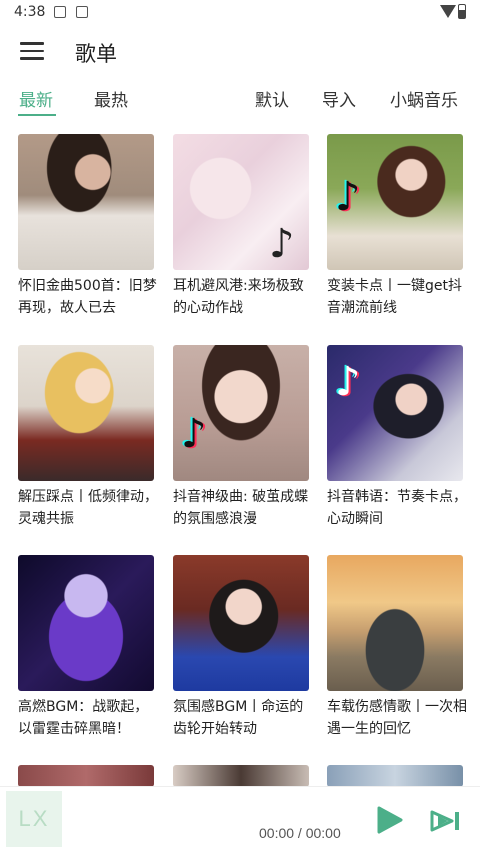 The height and width of the screenshot is (853, 480). I want to click on playlist-title: 怀旧金曲500首：旧梦再现，故人已去, so click(87, 297).